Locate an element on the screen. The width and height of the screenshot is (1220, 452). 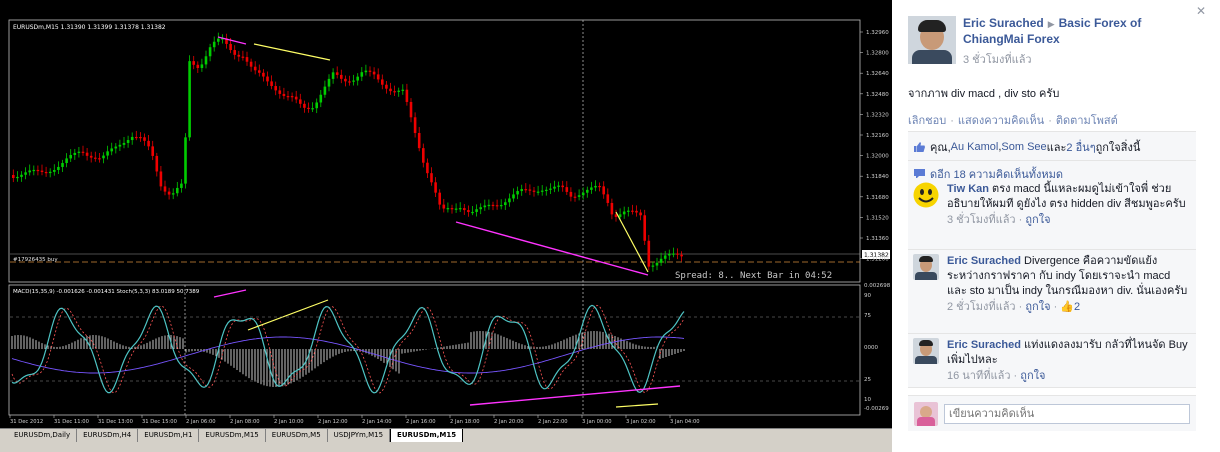
post-timestamp: 3 ชั่วโมงที่แล้ว is located at coordinates (1073, 59).